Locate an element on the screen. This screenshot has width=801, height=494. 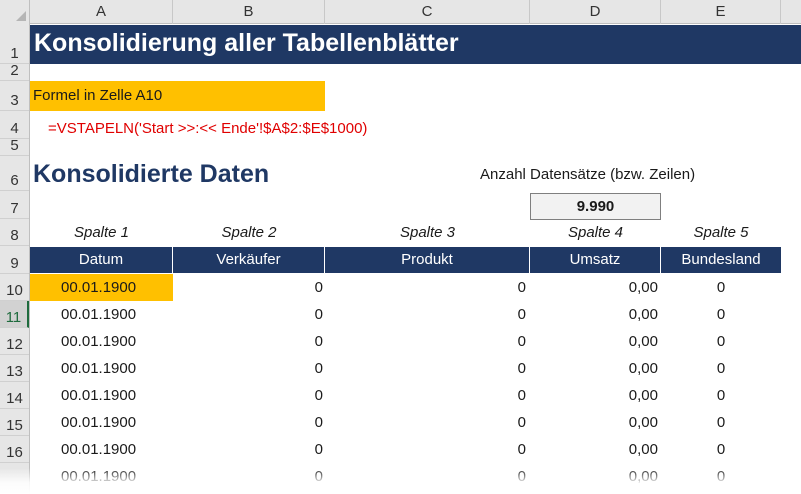
table-cell-r4-c2: 0 is located at coordinates (248, 368).